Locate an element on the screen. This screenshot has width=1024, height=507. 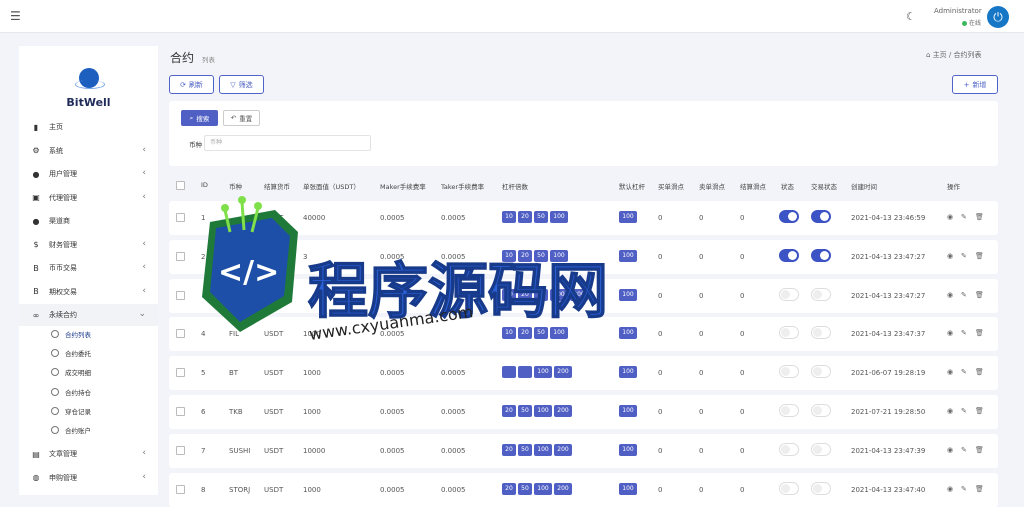
cell-settle: USDT is located at coordinates (274, 373).